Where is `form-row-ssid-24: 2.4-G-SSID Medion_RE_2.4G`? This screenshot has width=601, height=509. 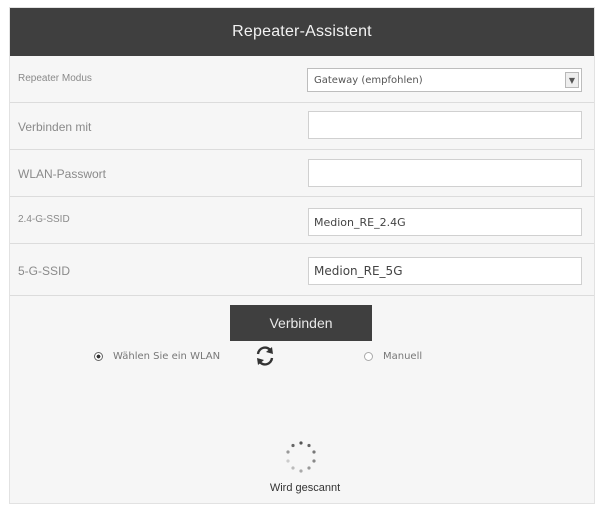
form-row-ssid-24: 2.4-G-SSID Medion_RE_2.4G is located at coordinates (302, 220).